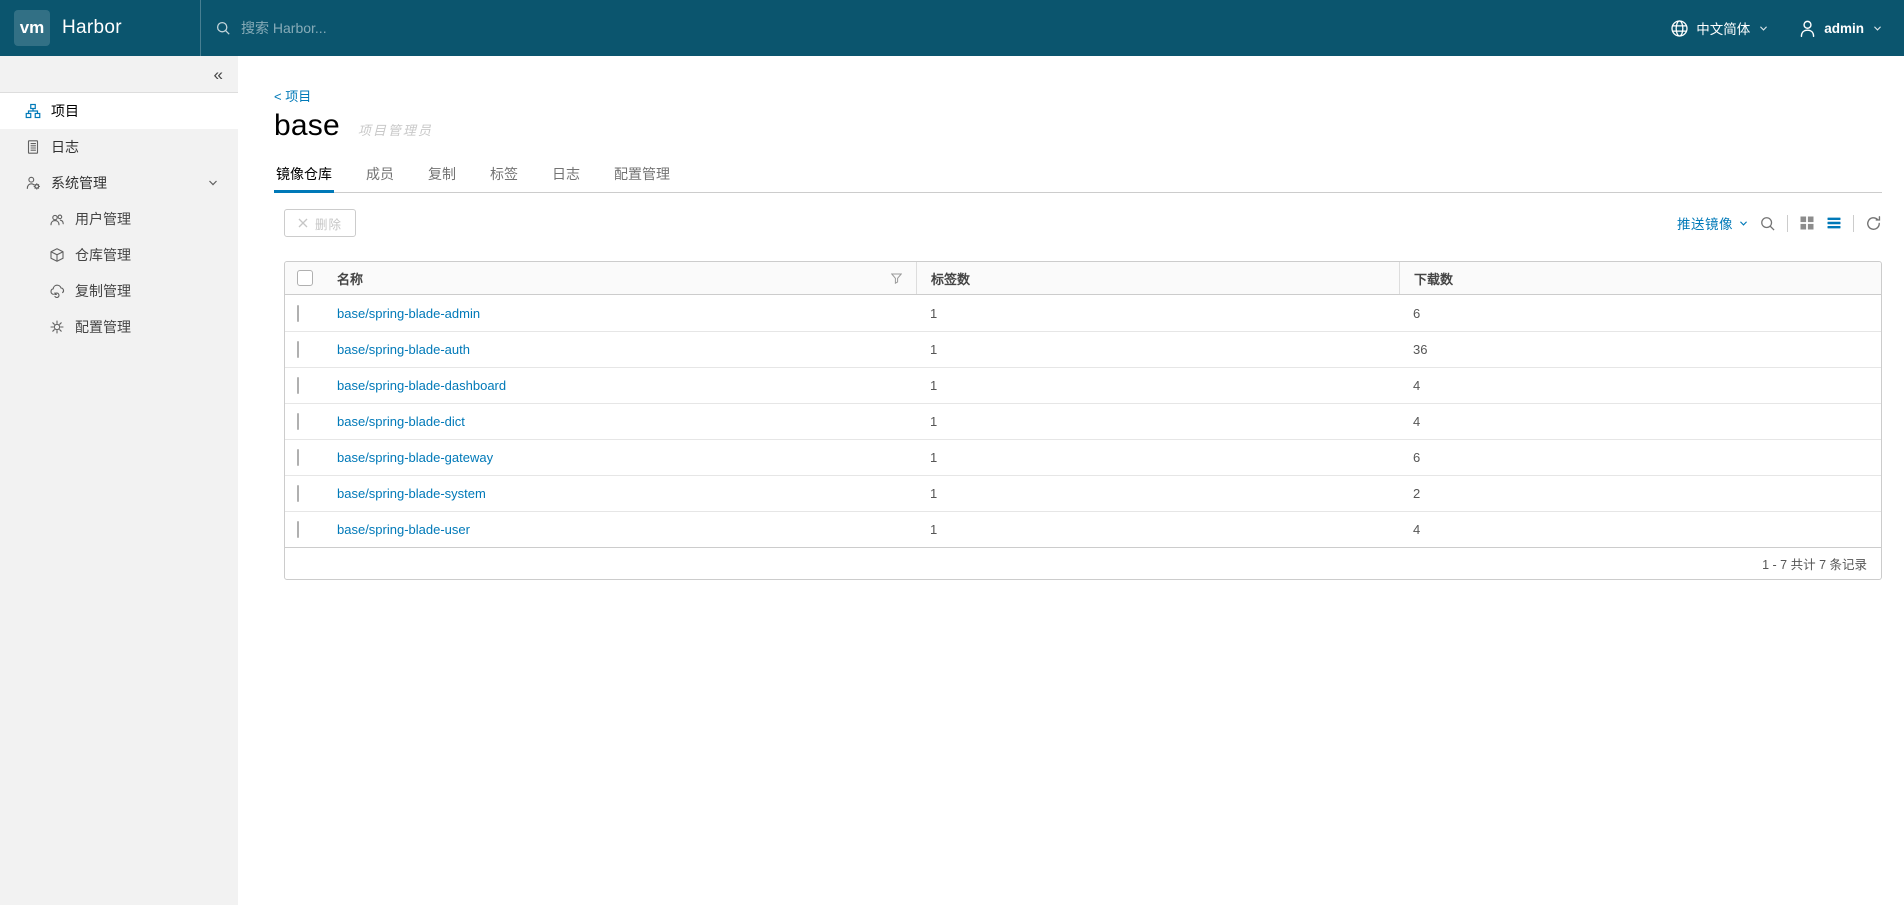  I want to click on document-list-icon, so click(33, 147).